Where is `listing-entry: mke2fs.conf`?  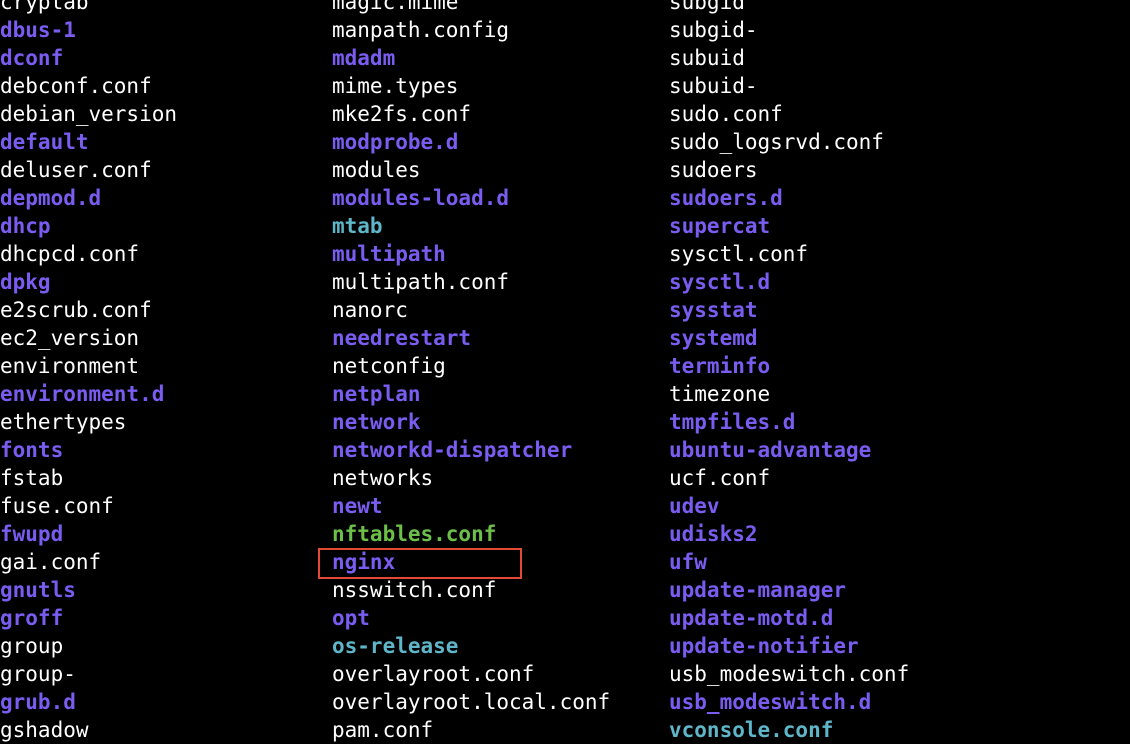
listing-entry: mke2fs.conf is located at coordinates (402, 114).